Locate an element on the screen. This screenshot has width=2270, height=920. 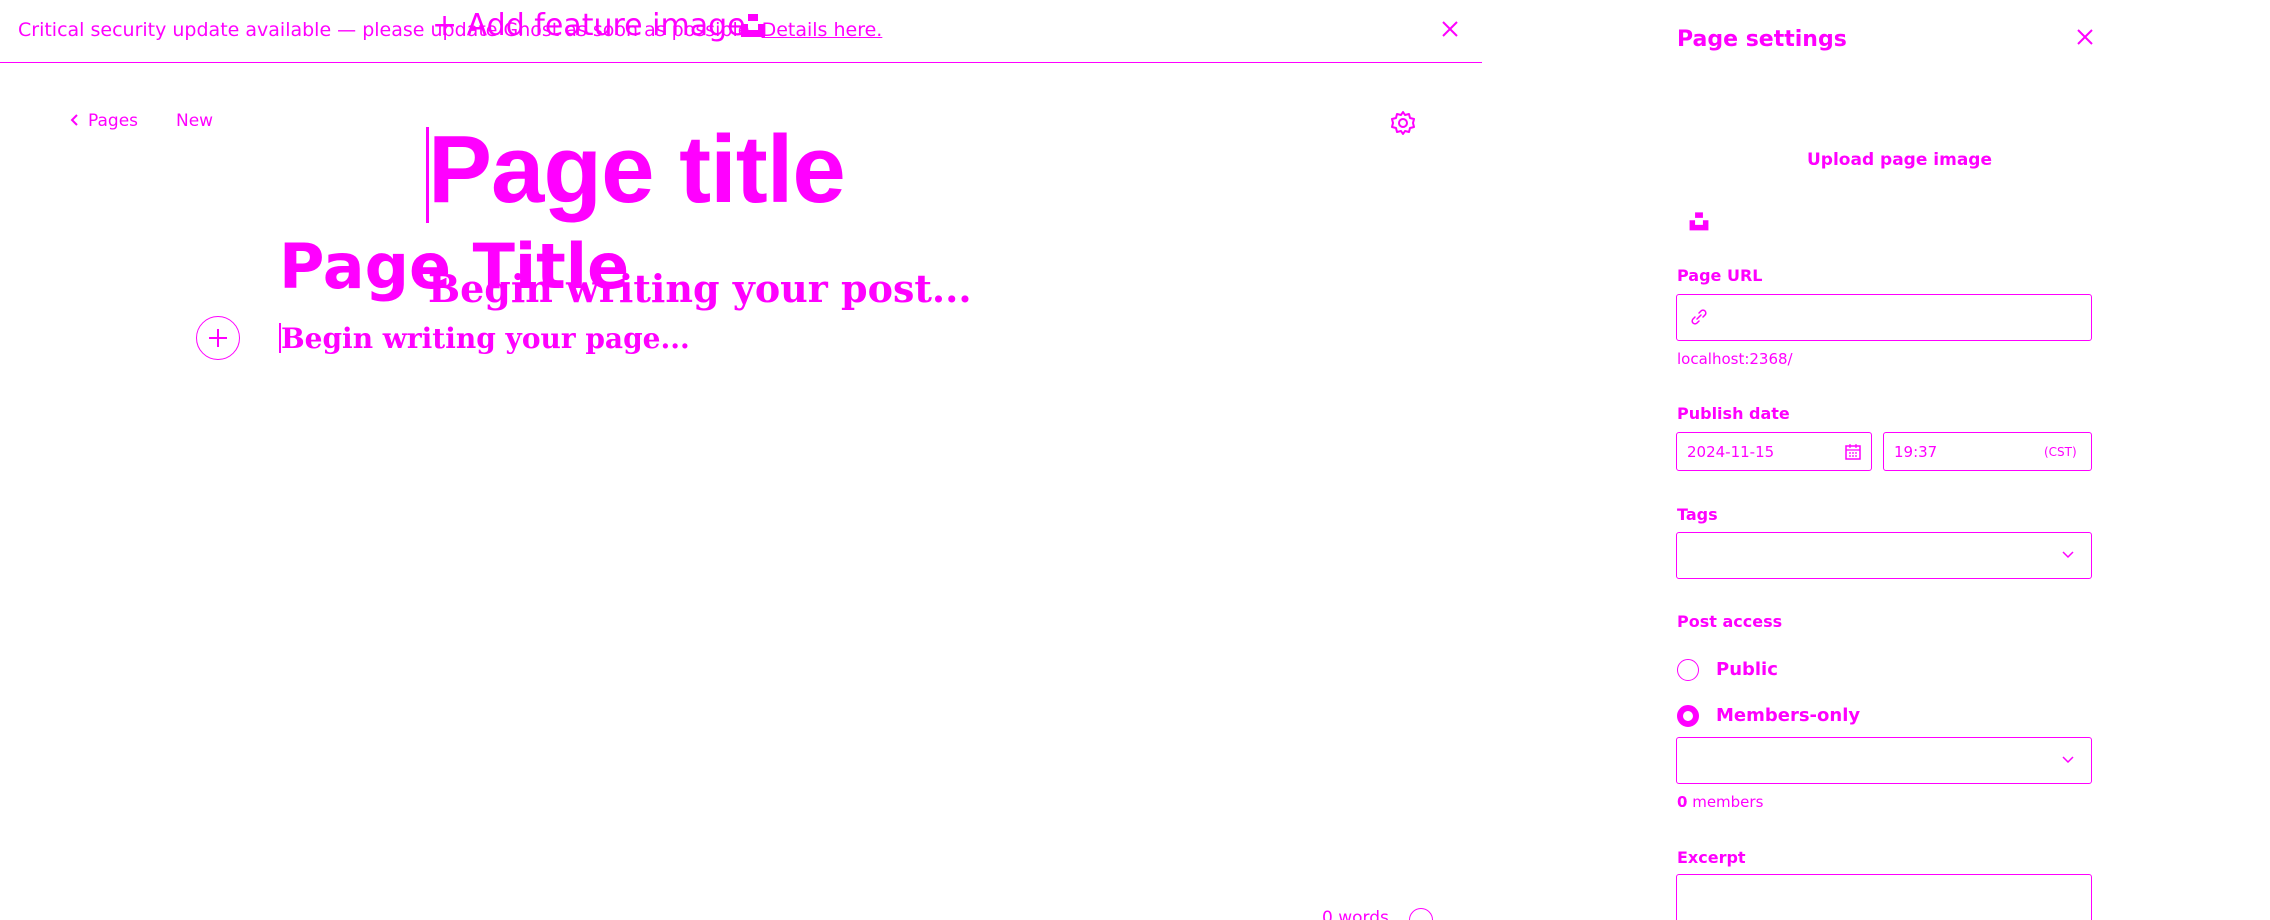
banner-details-link: Details here. is located at coordinates (822, 30).